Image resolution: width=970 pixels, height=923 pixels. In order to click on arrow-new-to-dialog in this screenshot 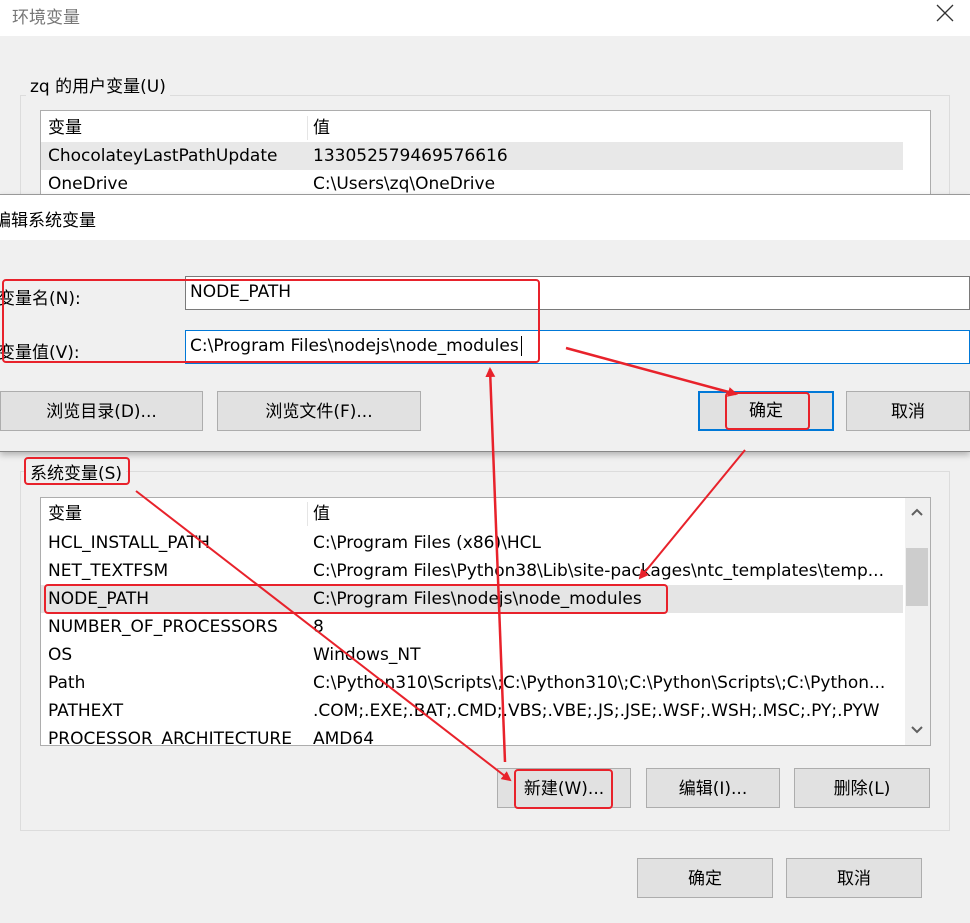, I will do `click(496, 565)`.